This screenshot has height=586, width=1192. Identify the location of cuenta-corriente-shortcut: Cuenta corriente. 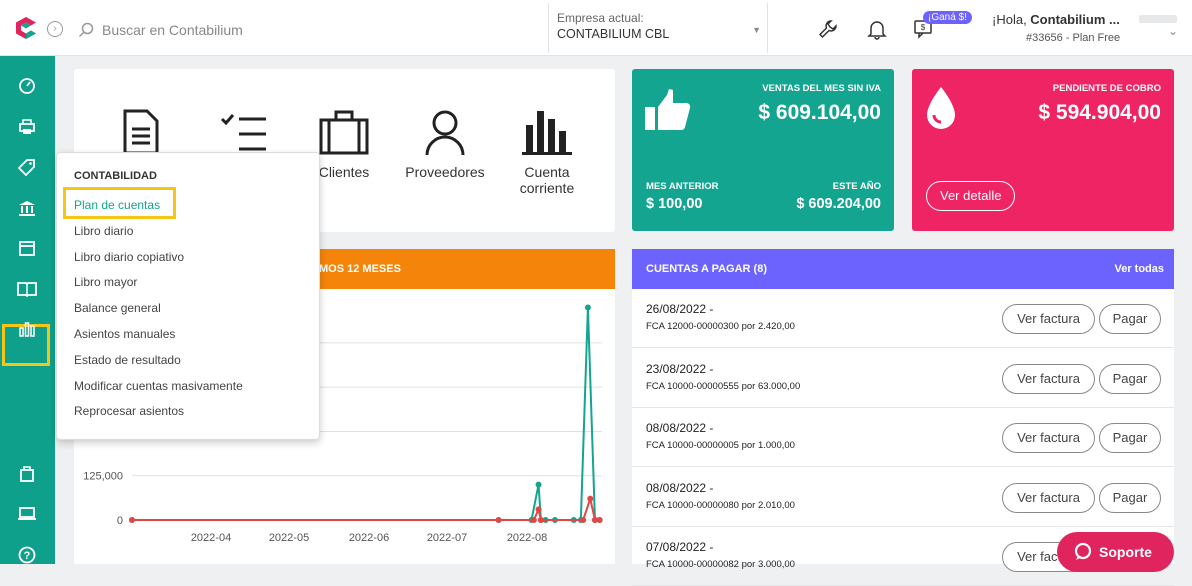
(547, 152).